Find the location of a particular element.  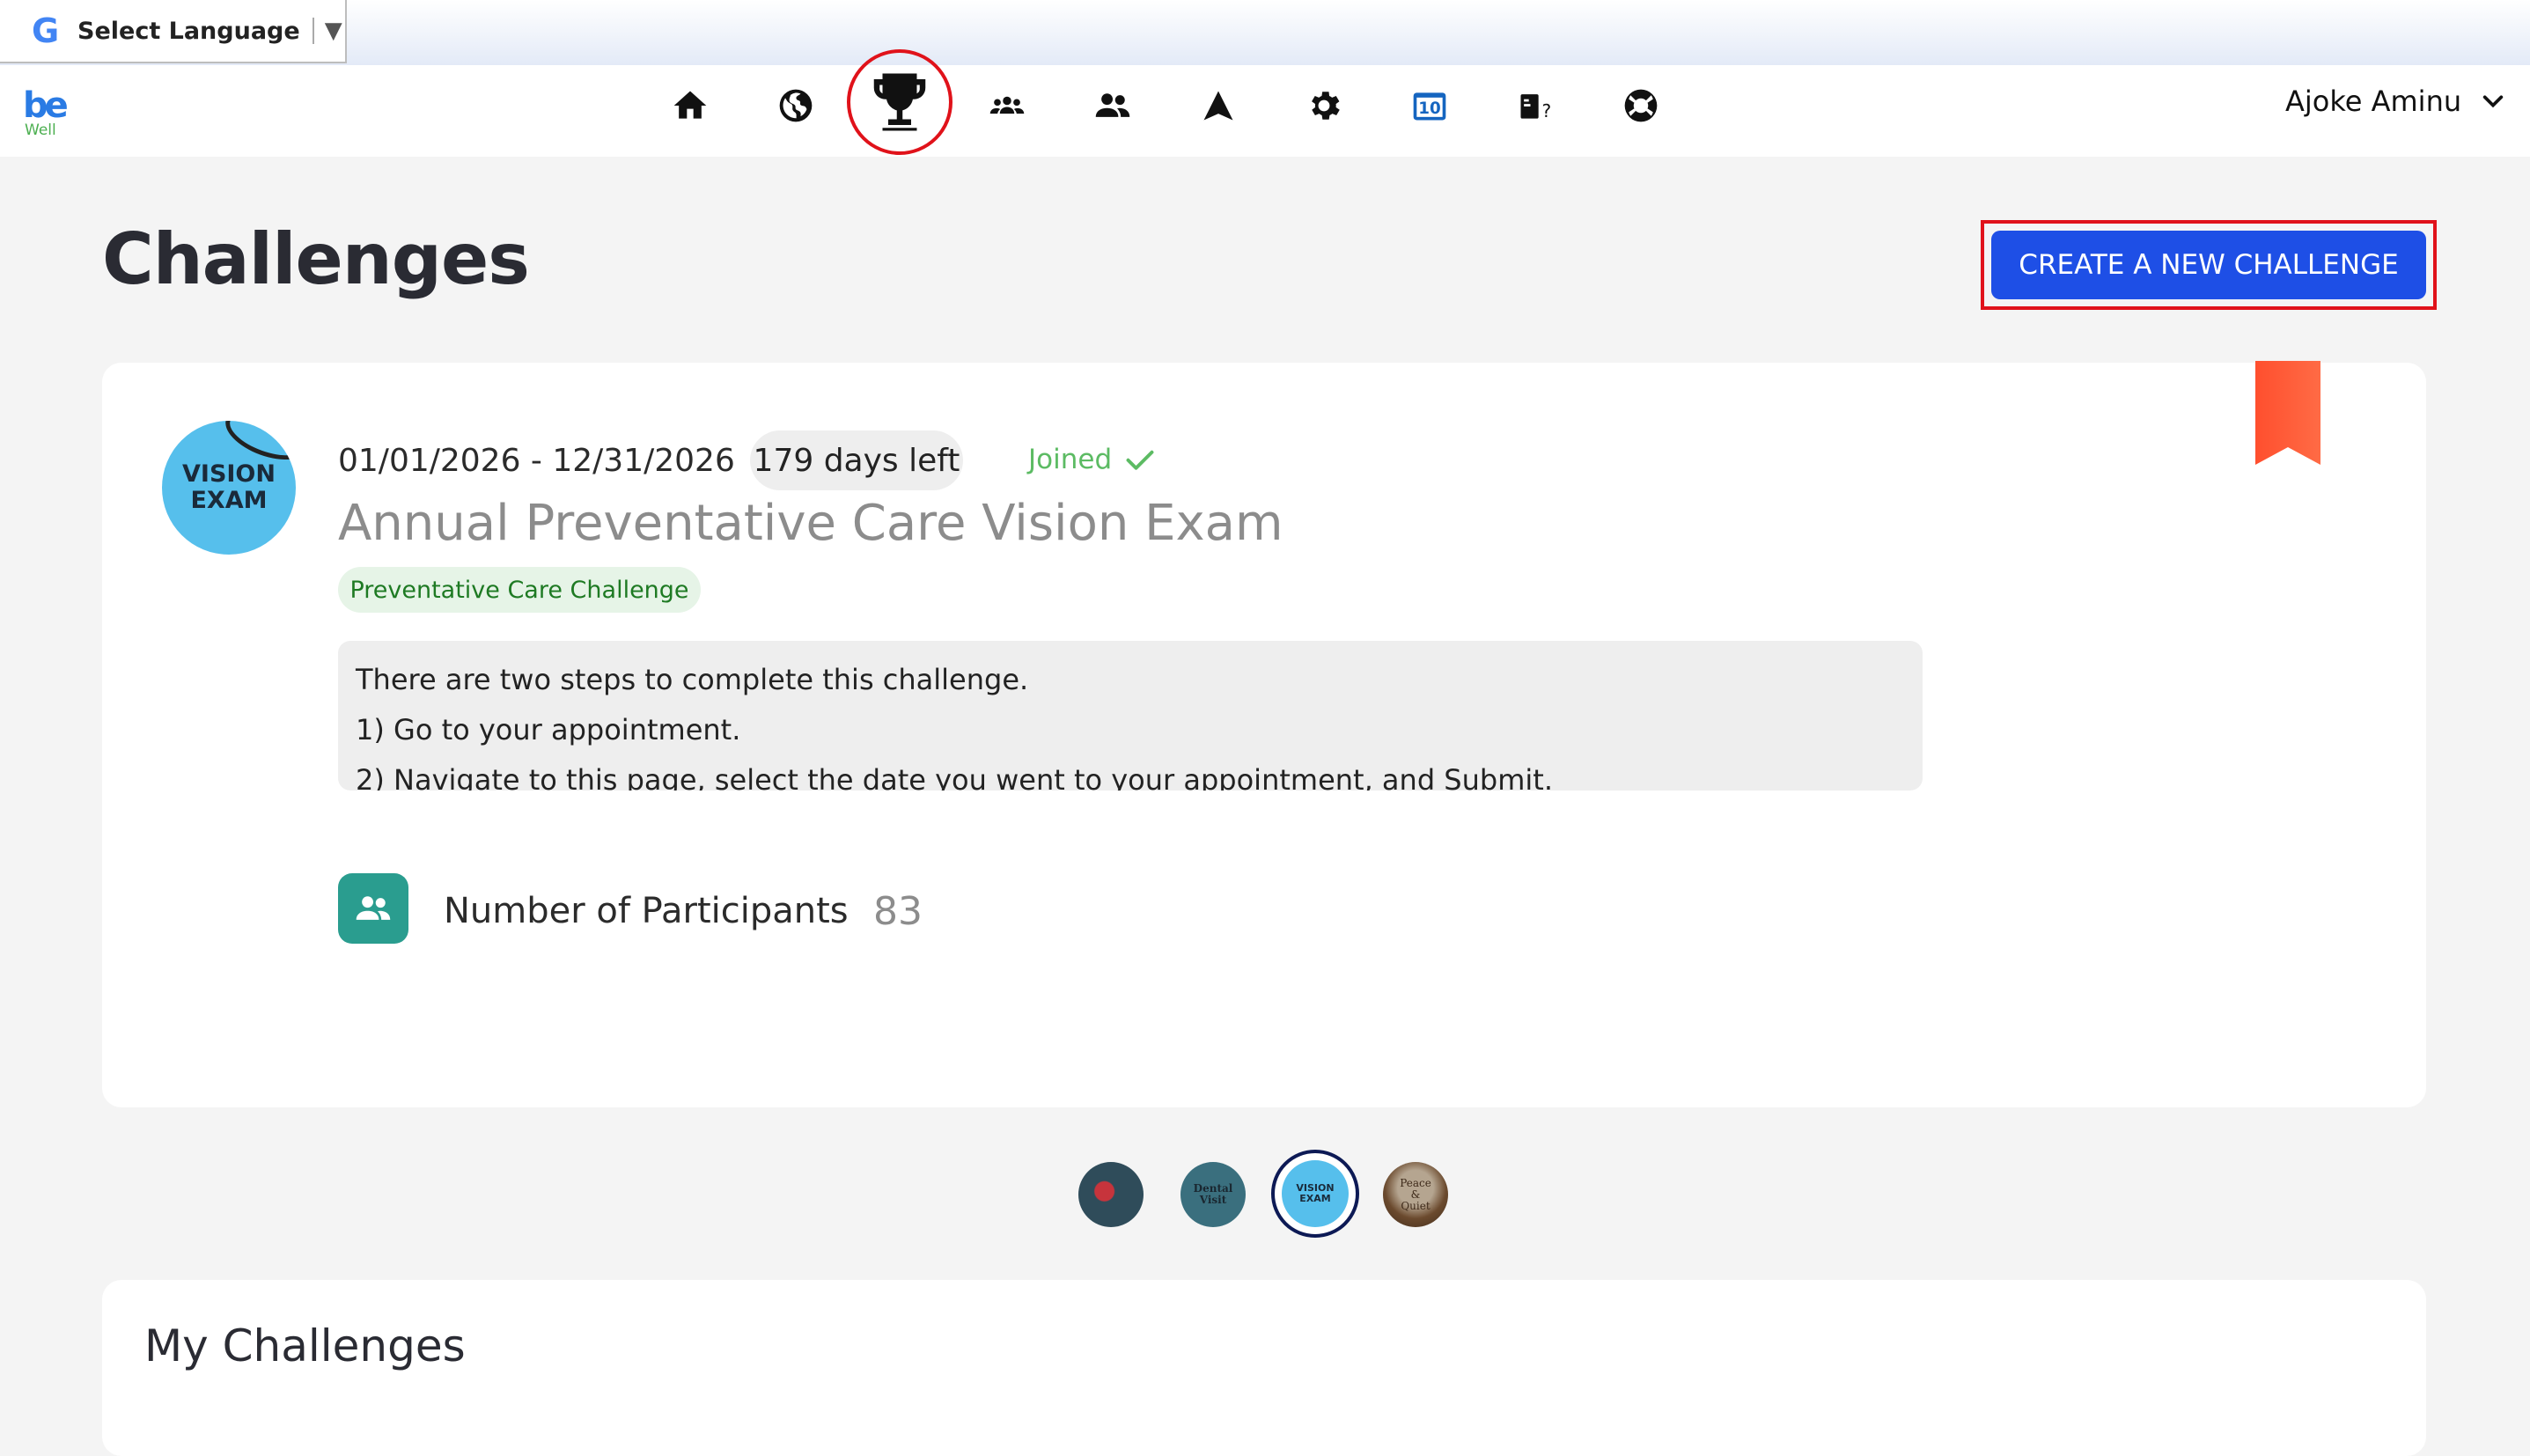

arrow-up-icon is located at coordinates (1219, 105).